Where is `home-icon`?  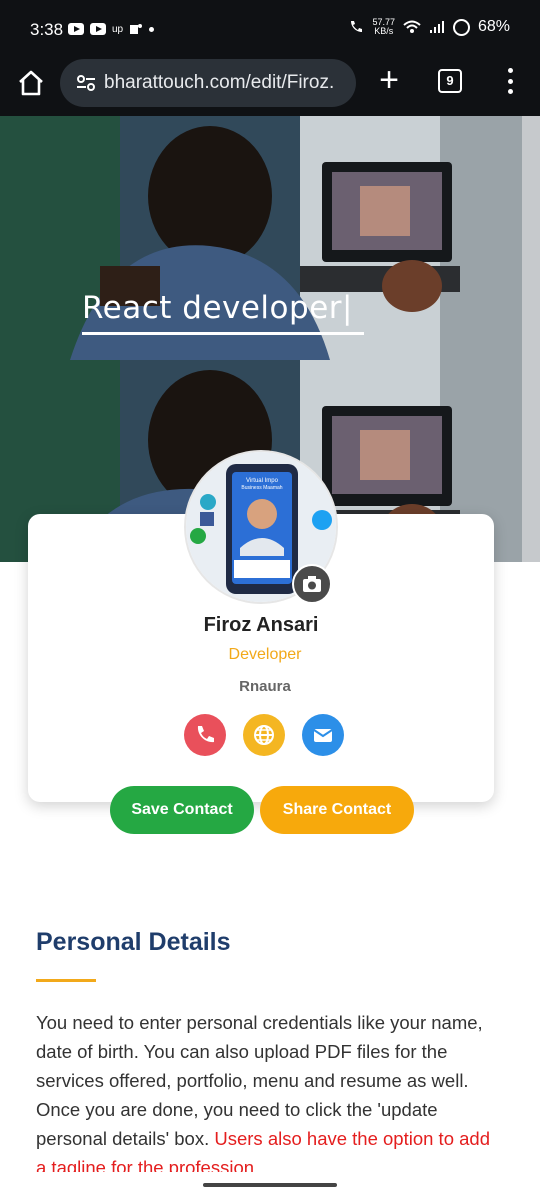
home-icon is located at coordinates (31, 83).